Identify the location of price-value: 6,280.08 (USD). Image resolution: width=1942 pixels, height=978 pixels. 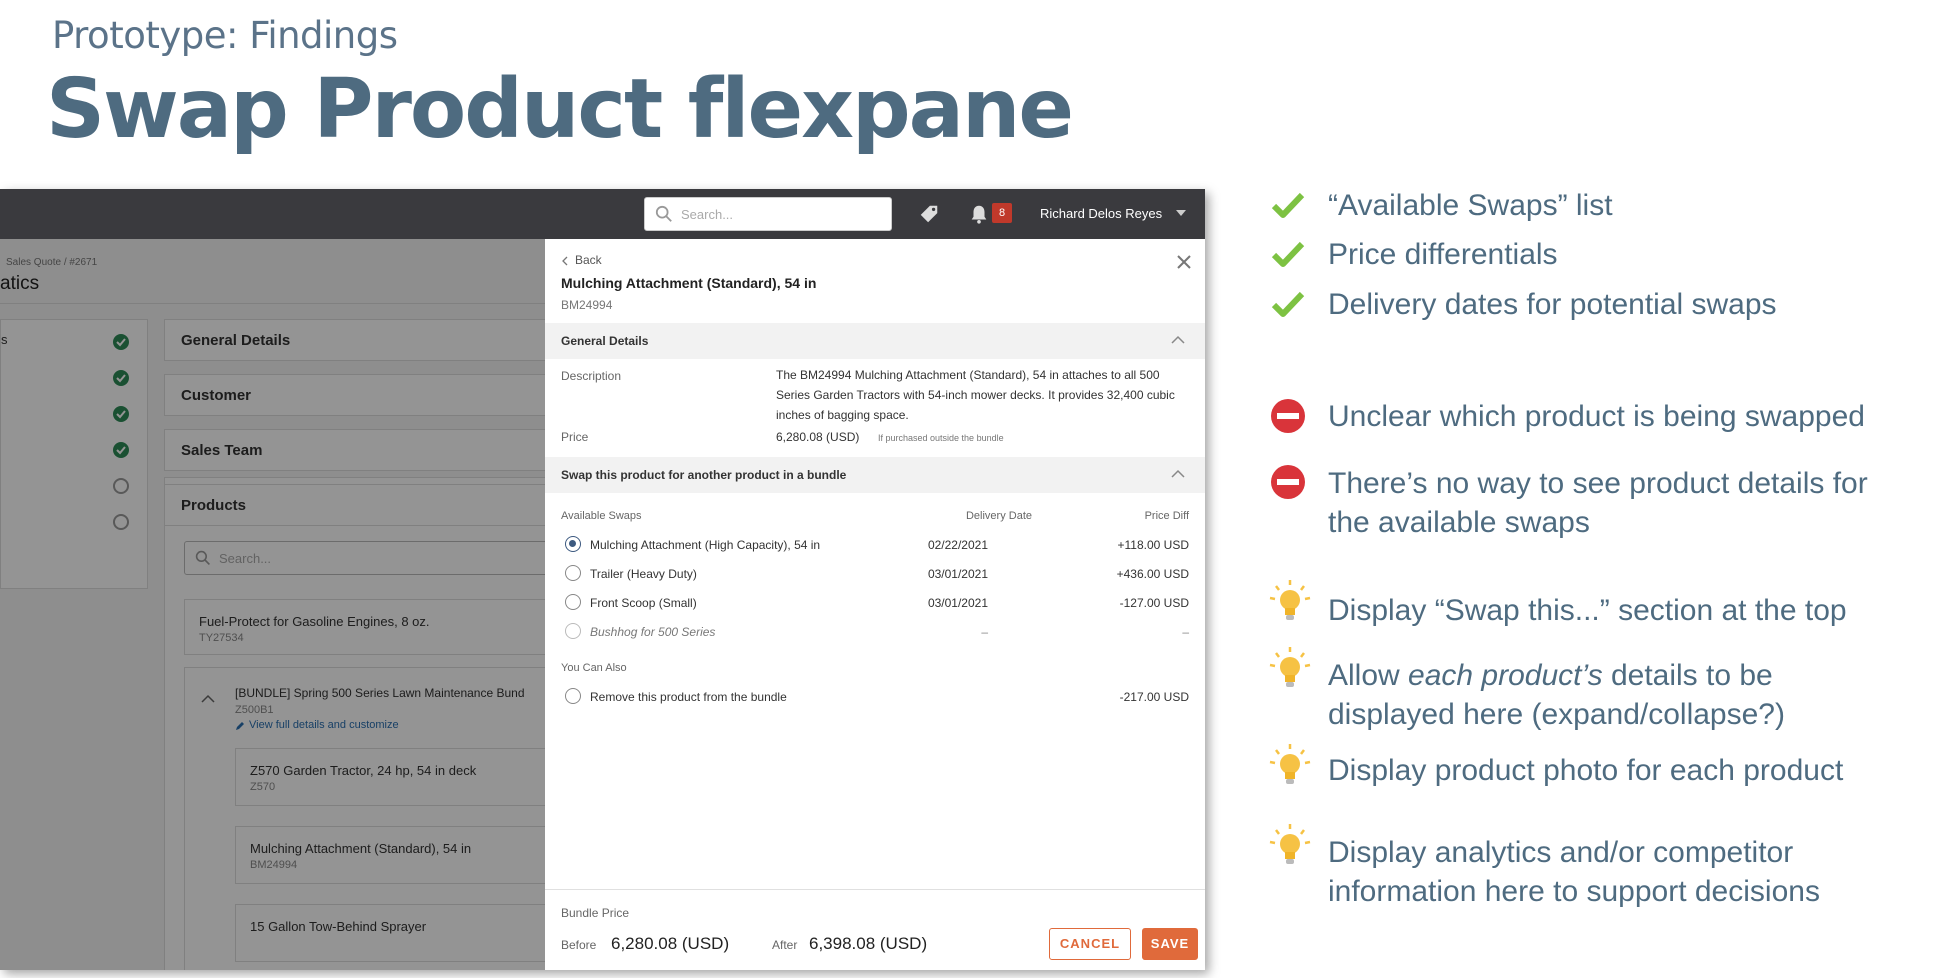
(818, 437).